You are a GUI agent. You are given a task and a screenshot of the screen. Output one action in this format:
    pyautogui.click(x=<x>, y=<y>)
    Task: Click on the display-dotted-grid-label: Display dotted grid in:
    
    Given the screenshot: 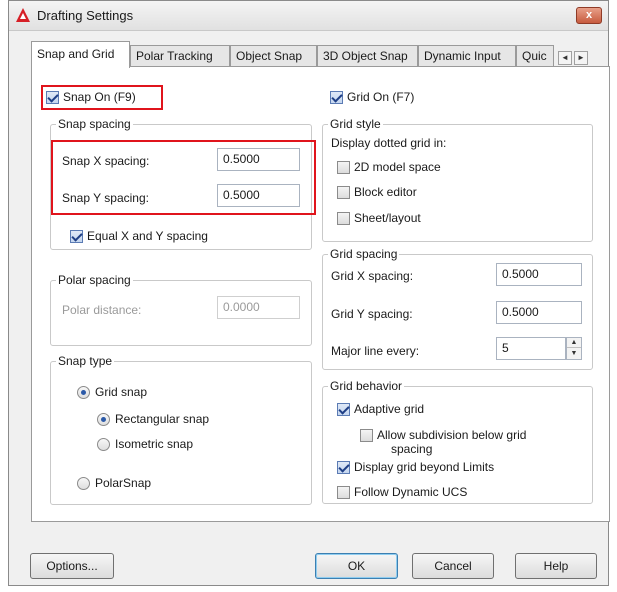 What is the action you would take?
    pyautogui.click(x=389, y=143)
    